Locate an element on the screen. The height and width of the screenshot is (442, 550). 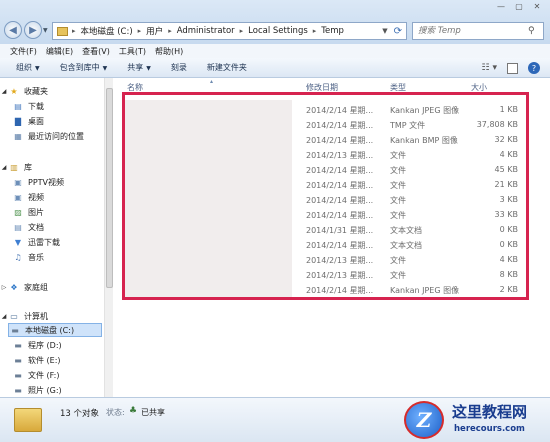
maximize-icon: ▢ is located at coordinates (519, 6).